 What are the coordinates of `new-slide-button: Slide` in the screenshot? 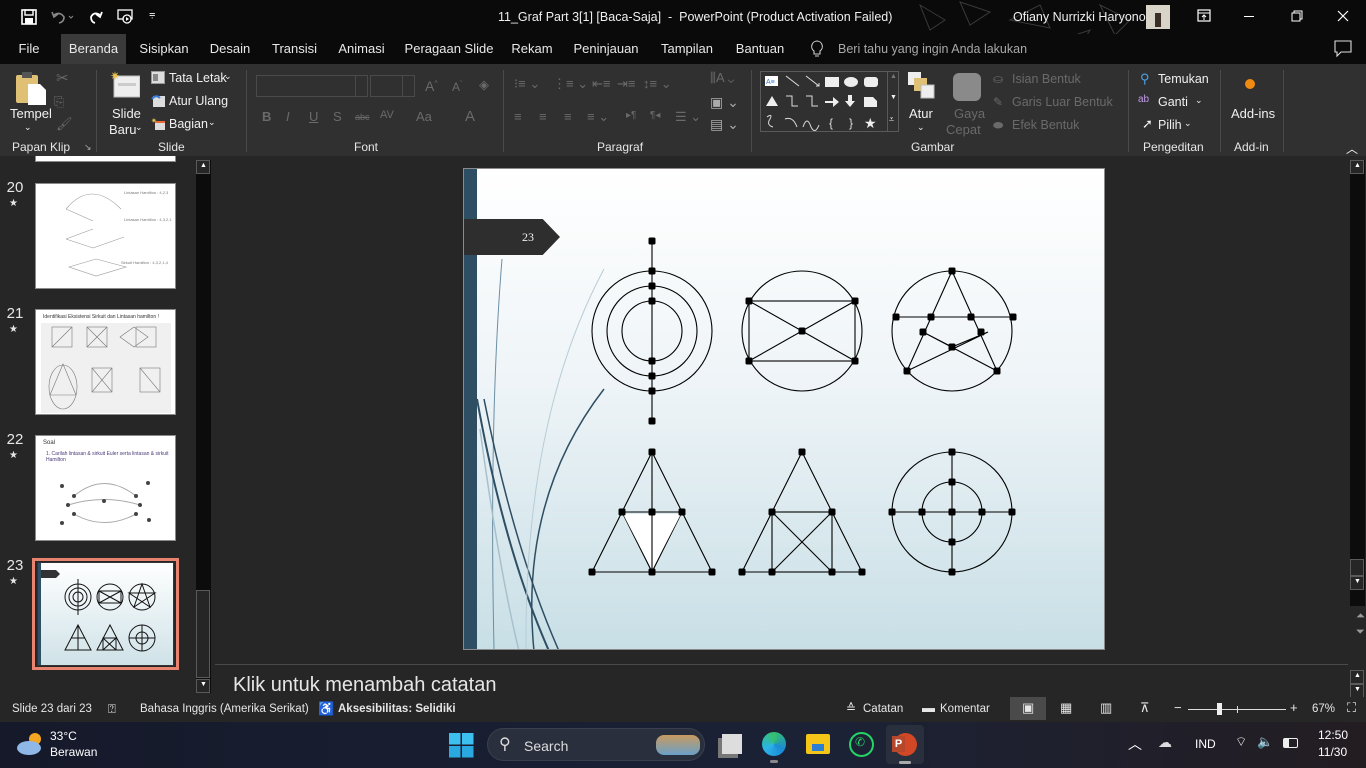 It's located at (126, 113).